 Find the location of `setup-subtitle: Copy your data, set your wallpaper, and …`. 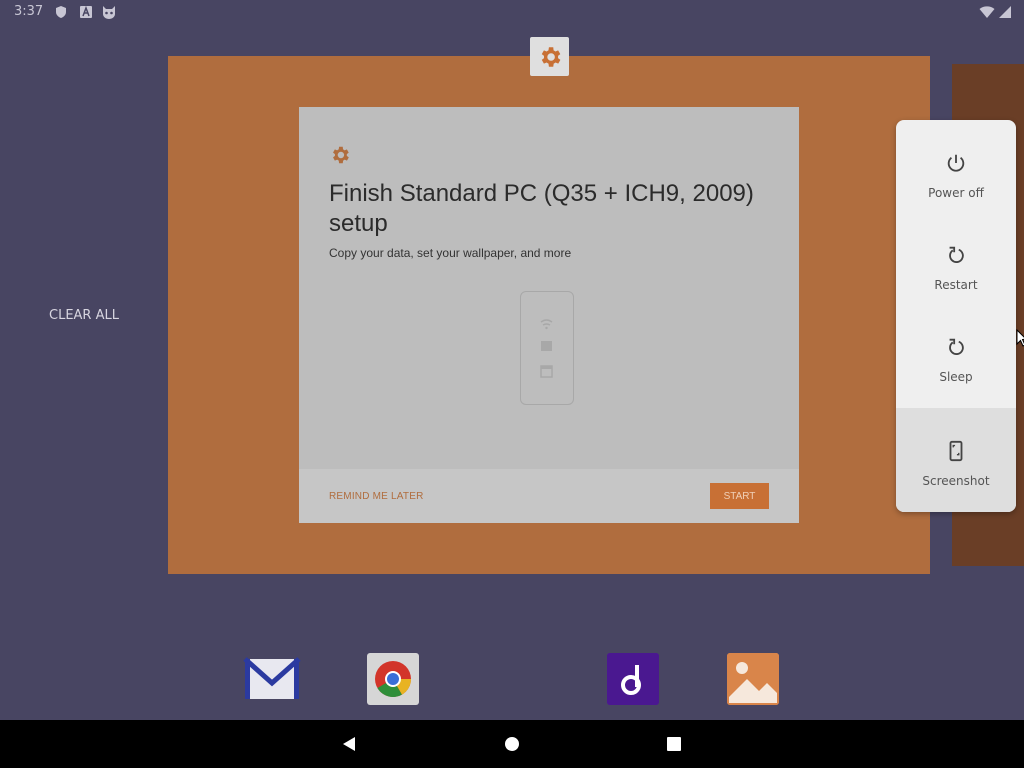

setup-subtitle: Copy your data, set your wallpaper, and … is located at coordinates (450, 253).